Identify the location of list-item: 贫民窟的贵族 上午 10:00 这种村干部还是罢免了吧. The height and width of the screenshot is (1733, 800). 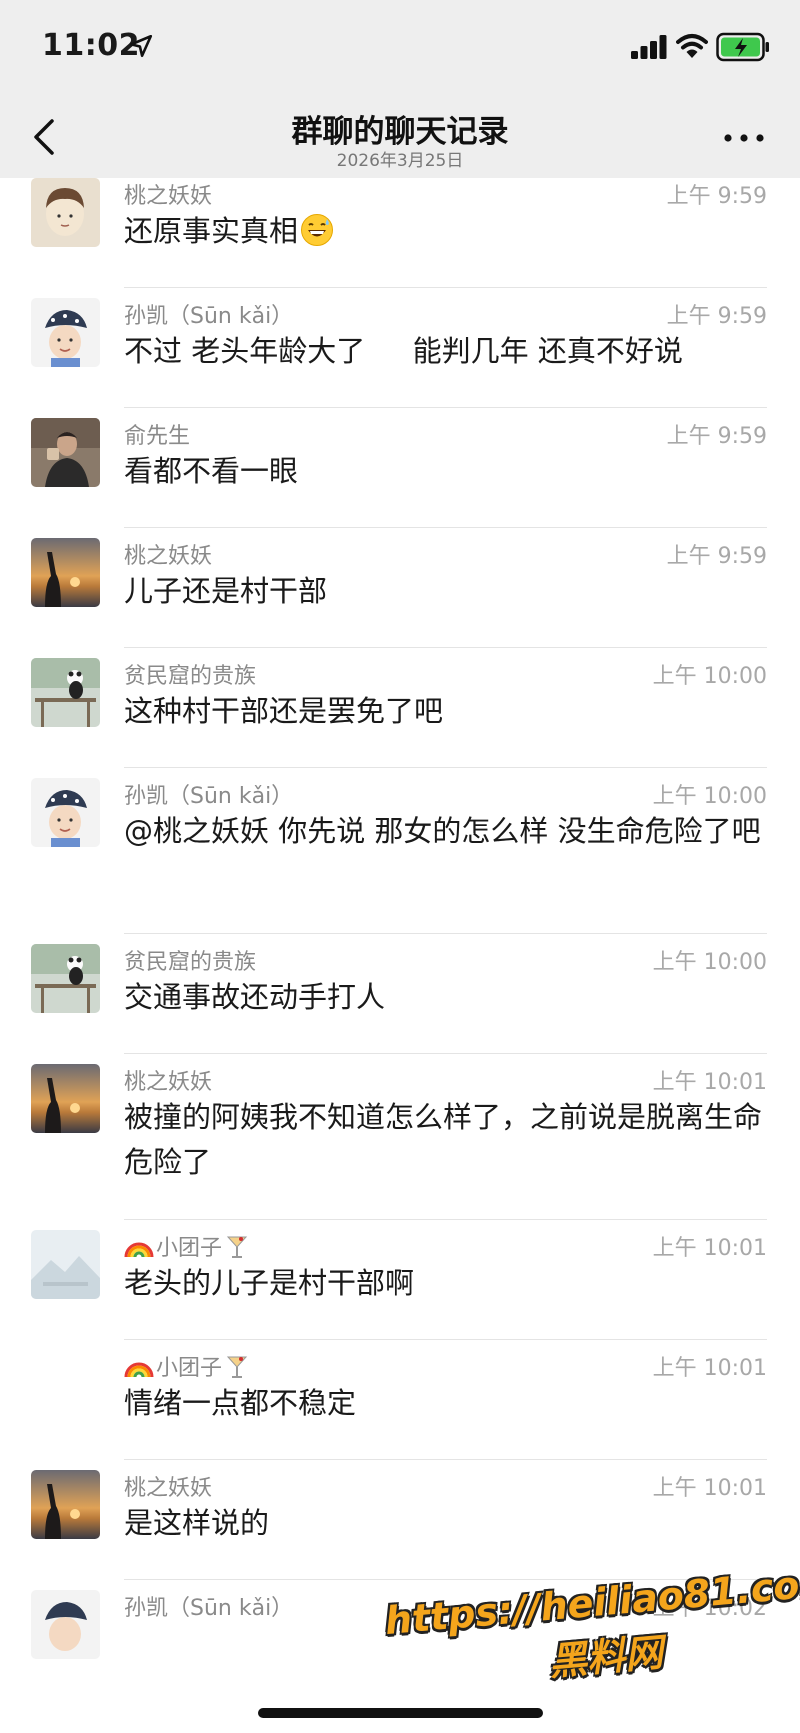
(400, 713).